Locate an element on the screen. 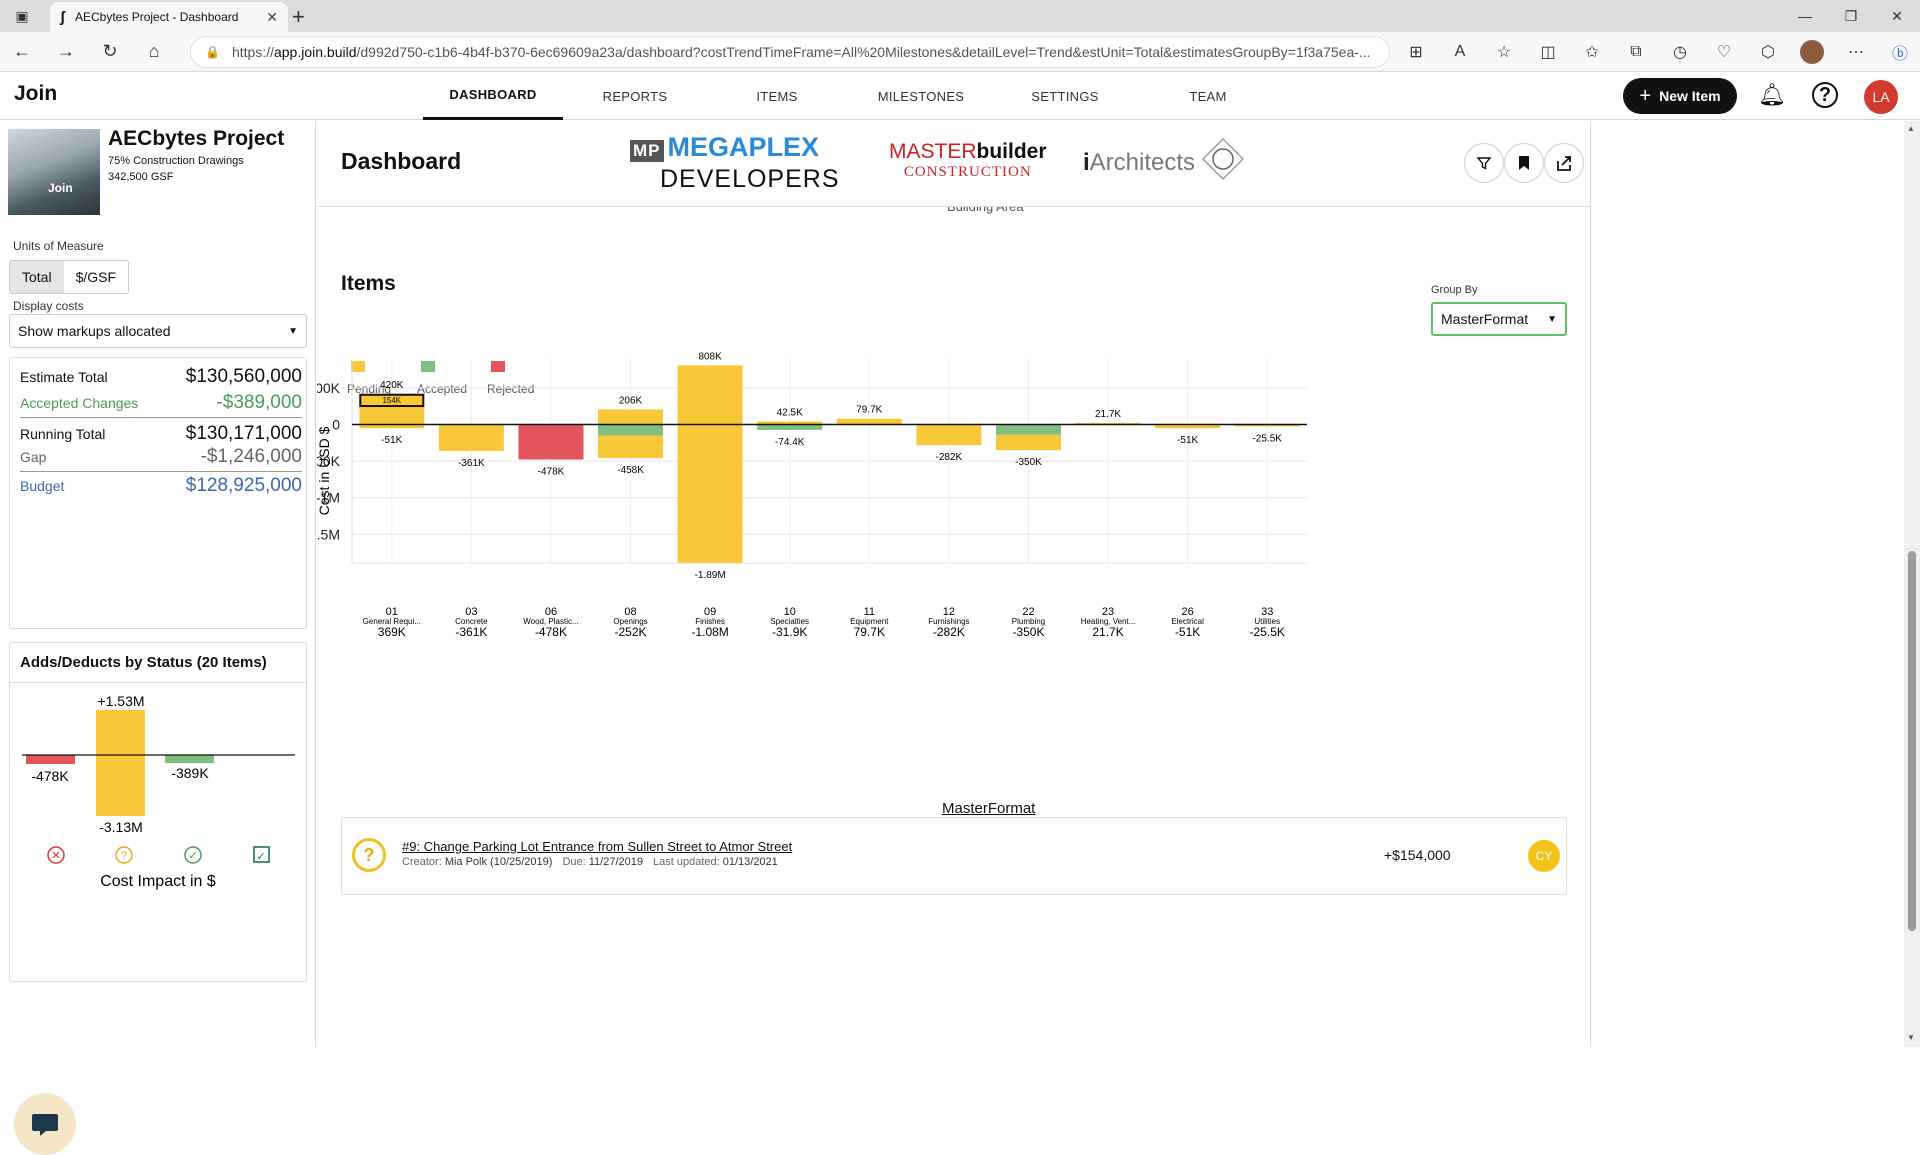 The height and width of the screenshot is (1155, 1920). nav-reports: REPORTS is located at coordinates (635, 96).